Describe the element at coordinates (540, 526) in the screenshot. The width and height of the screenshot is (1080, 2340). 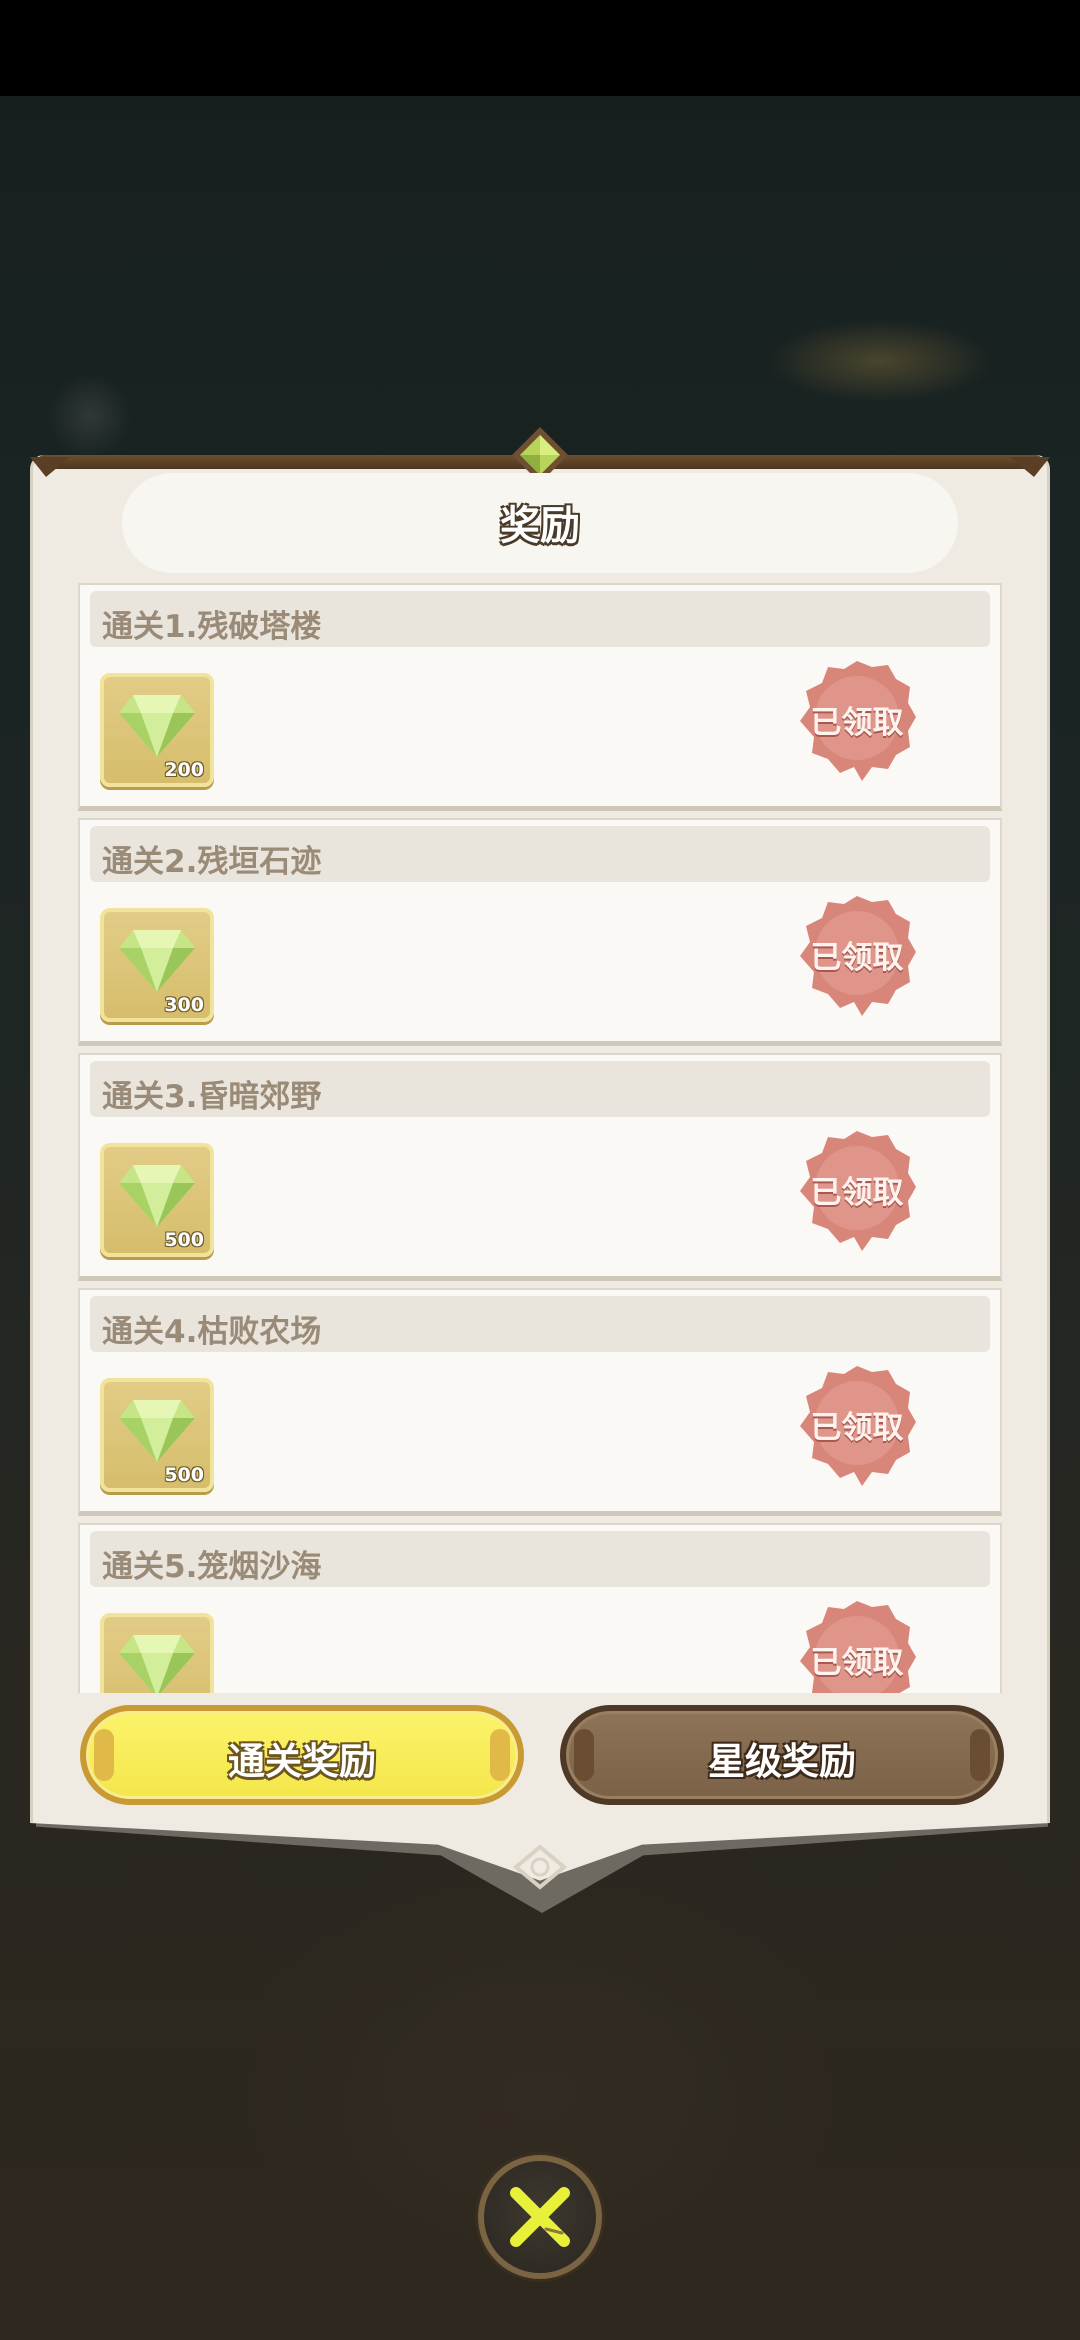
I see `dialog-title: 奖励` at that location.